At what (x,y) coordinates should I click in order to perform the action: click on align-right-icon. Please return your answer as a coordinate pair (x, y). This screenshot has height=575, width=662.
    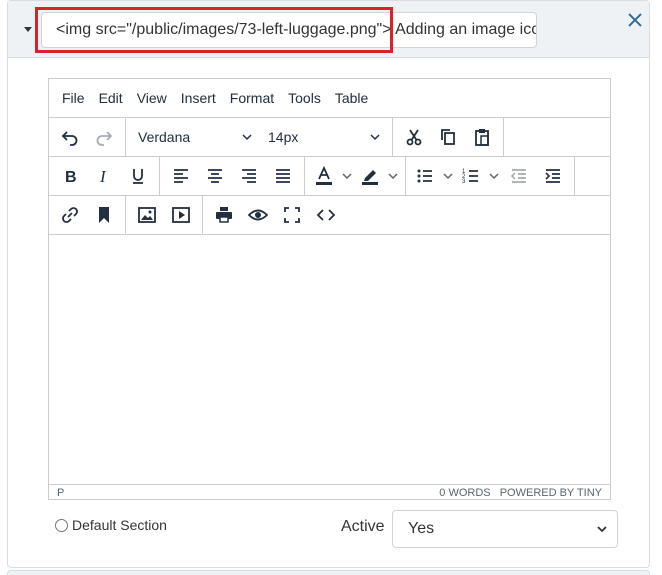
    Looking at the image, I should click on (249, 176).